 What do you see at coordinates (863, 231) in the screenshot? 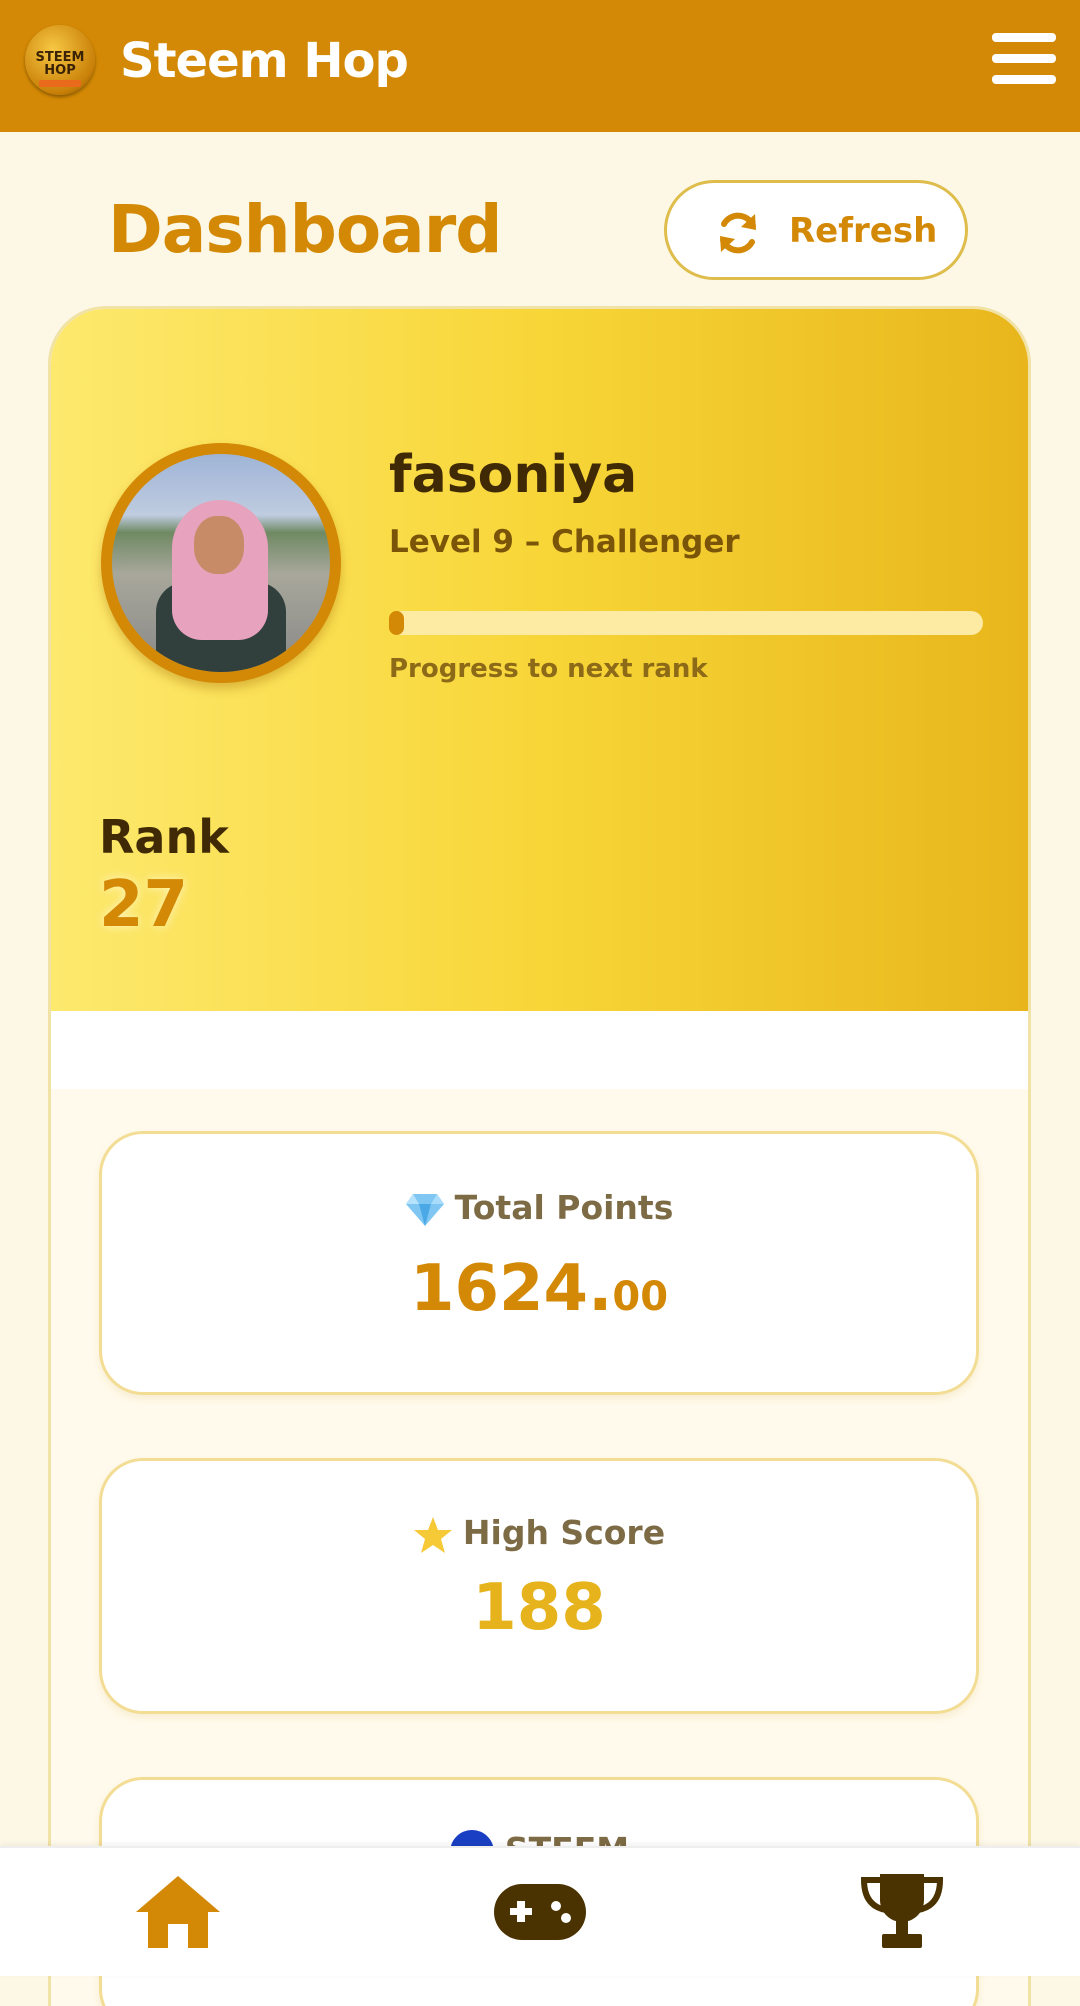
I see `refresh-label: Refresh` at bounding box center [863, 231].